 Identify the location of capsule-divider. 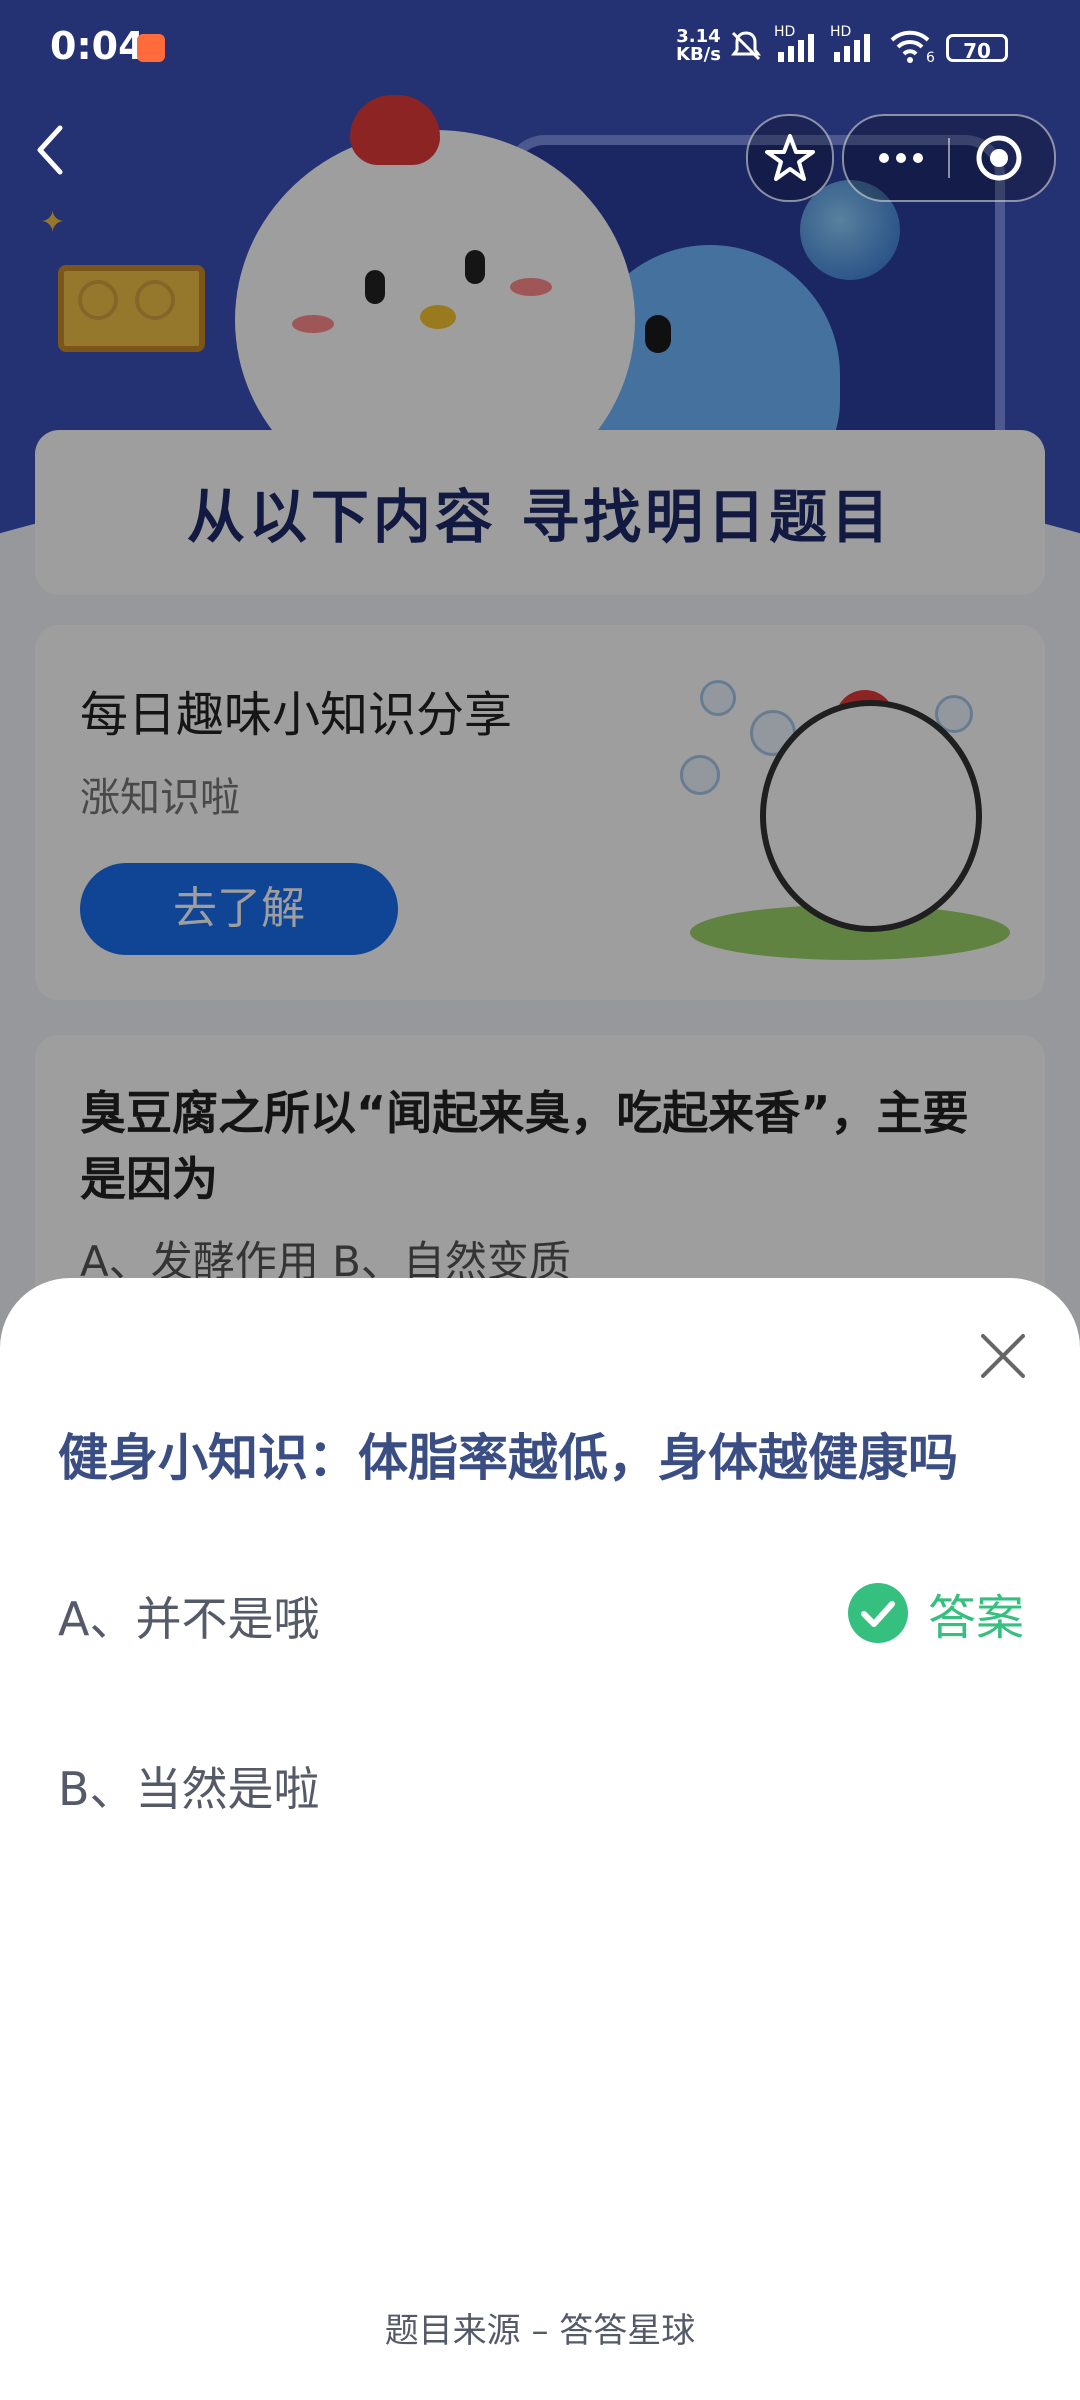
(949, 158).